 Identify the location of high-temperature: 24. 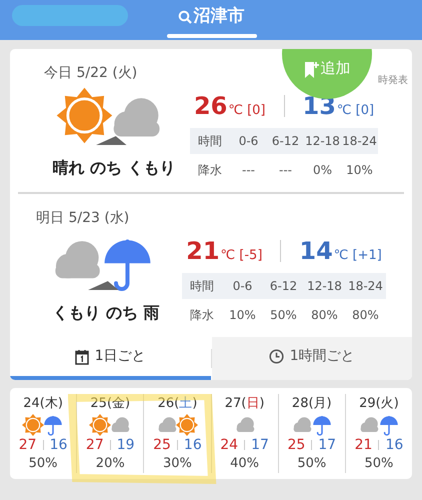
(229, 445).